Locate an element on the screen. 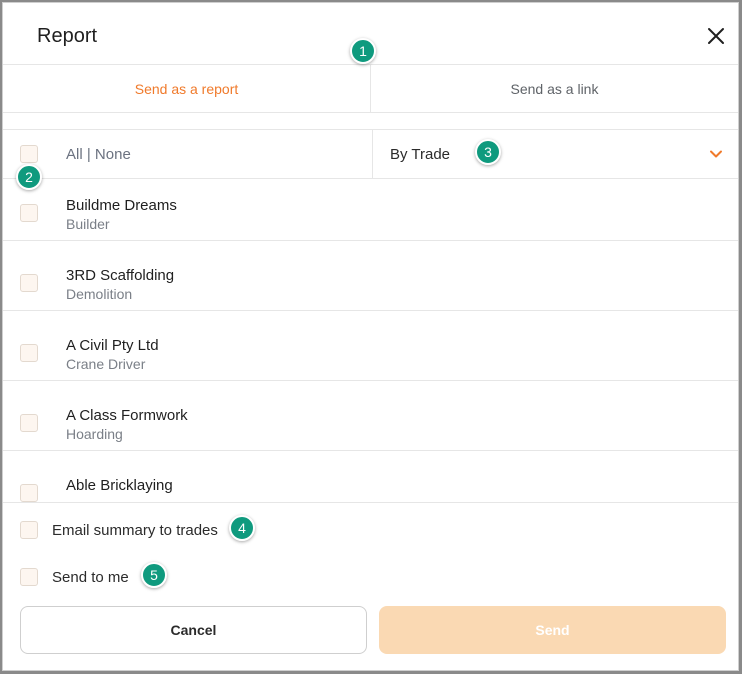 This screenshot has width=742, height=674. group-by-select: By Trade is located at coordinates (555, 154).